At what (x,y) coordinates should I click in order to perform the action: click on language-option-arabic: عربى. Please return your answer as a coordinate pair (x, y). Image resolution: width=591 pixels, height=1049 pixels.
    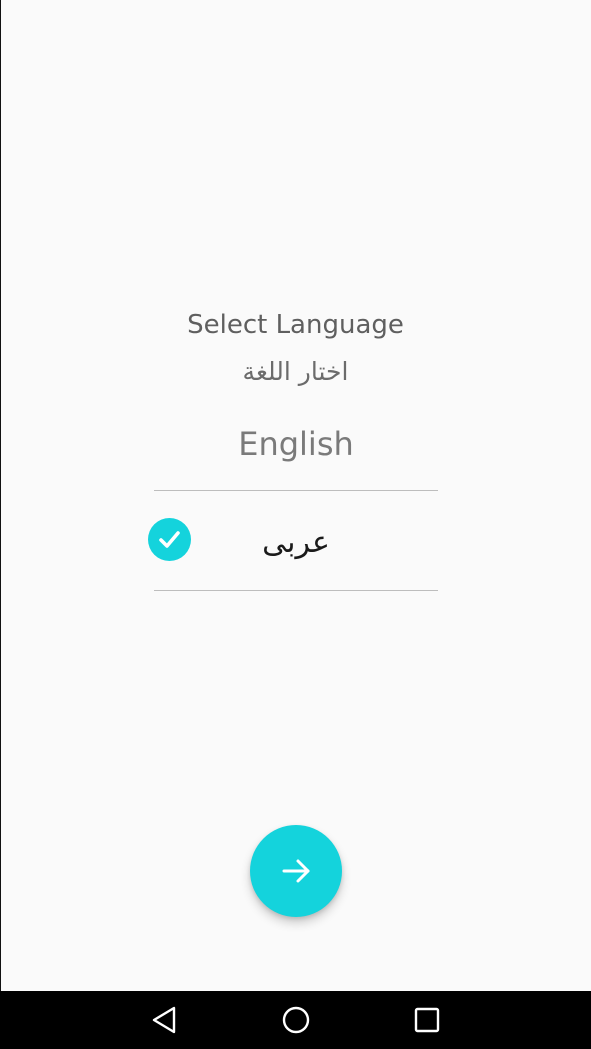
    Looking at the image, I should click on (293, 540).